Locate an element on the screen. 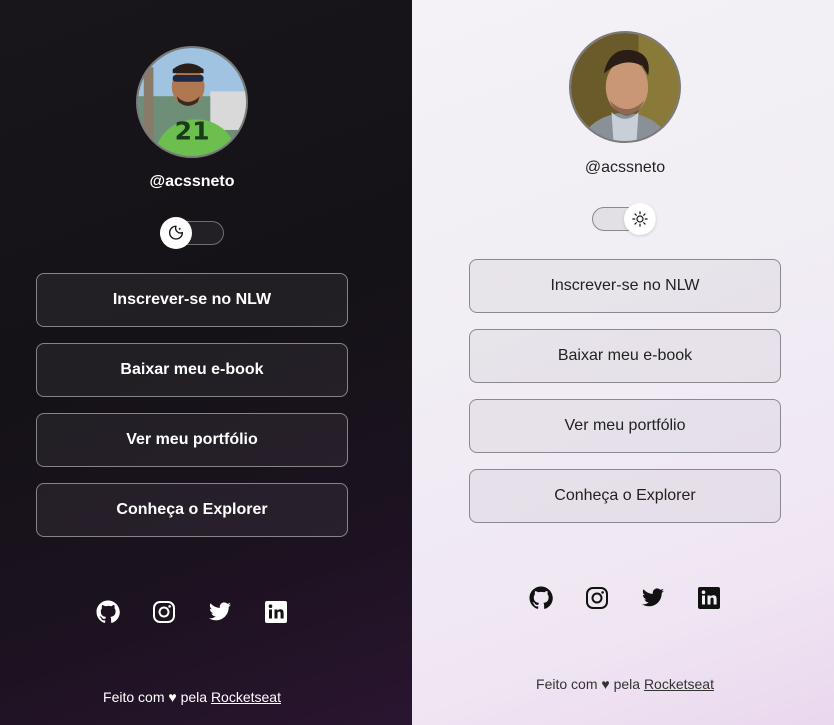 Image resolution: width=834 pixels, height=725 pixels. svg-text: 21 is located at coordinates (192, 131).